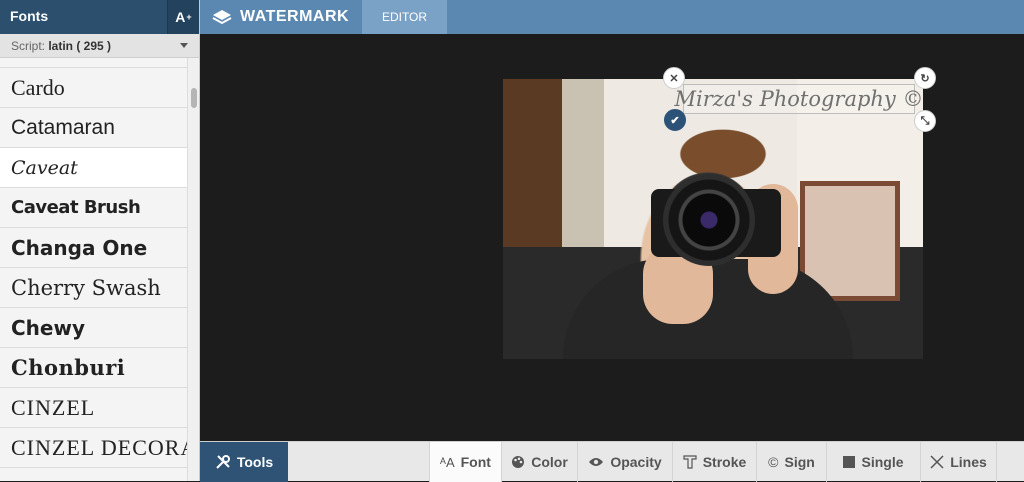 This screenshot has height=482, width=1024. I want to click on rotate-icon: ↻, so click(925, 78).